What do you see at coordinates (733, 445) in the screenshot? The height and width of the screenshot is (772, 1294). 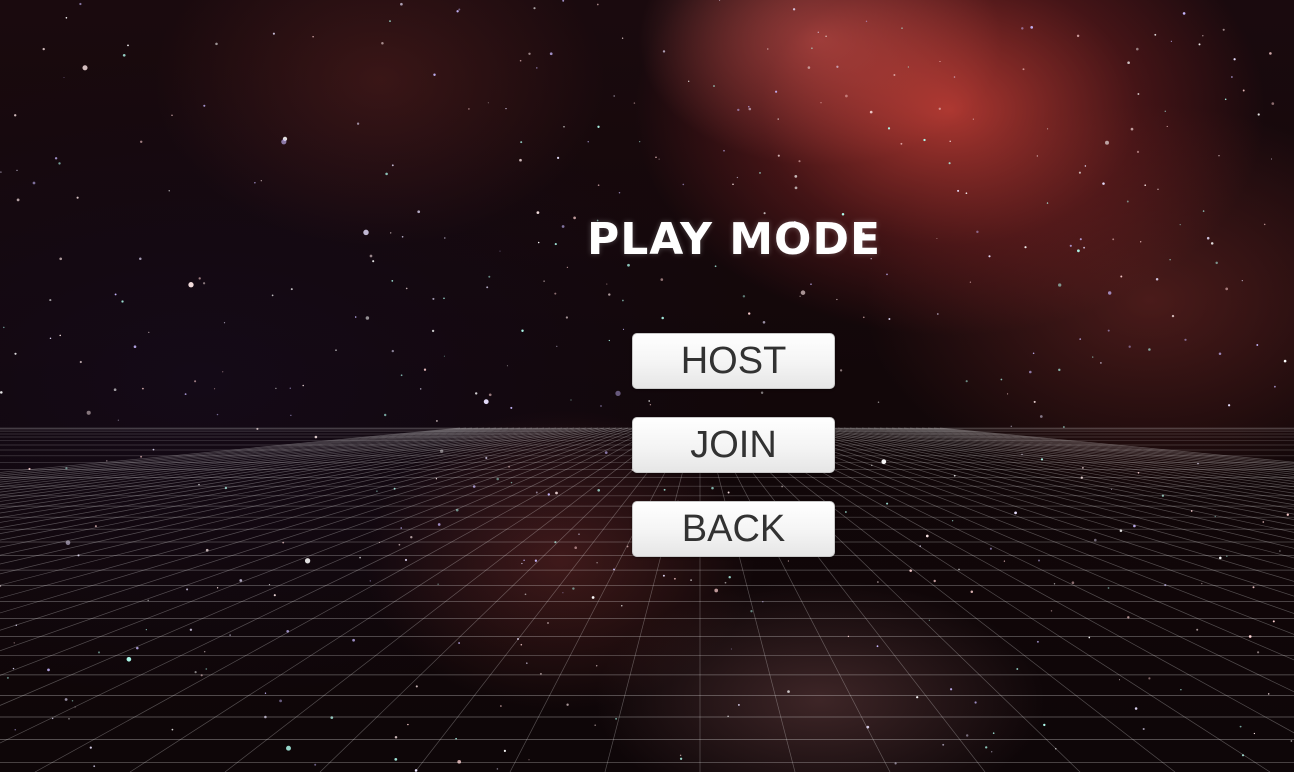 I see `join-button: JOIN` at bounding box center [733, 445].